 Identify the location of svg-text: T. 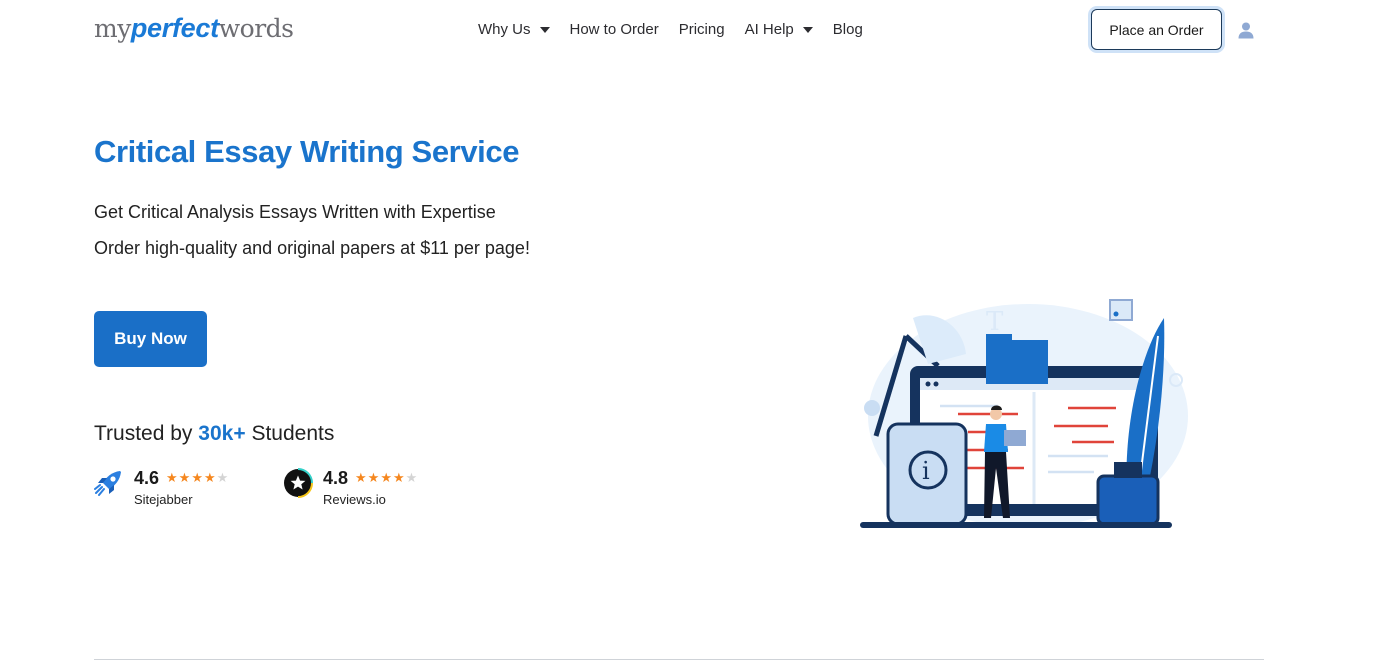
(995, 322).